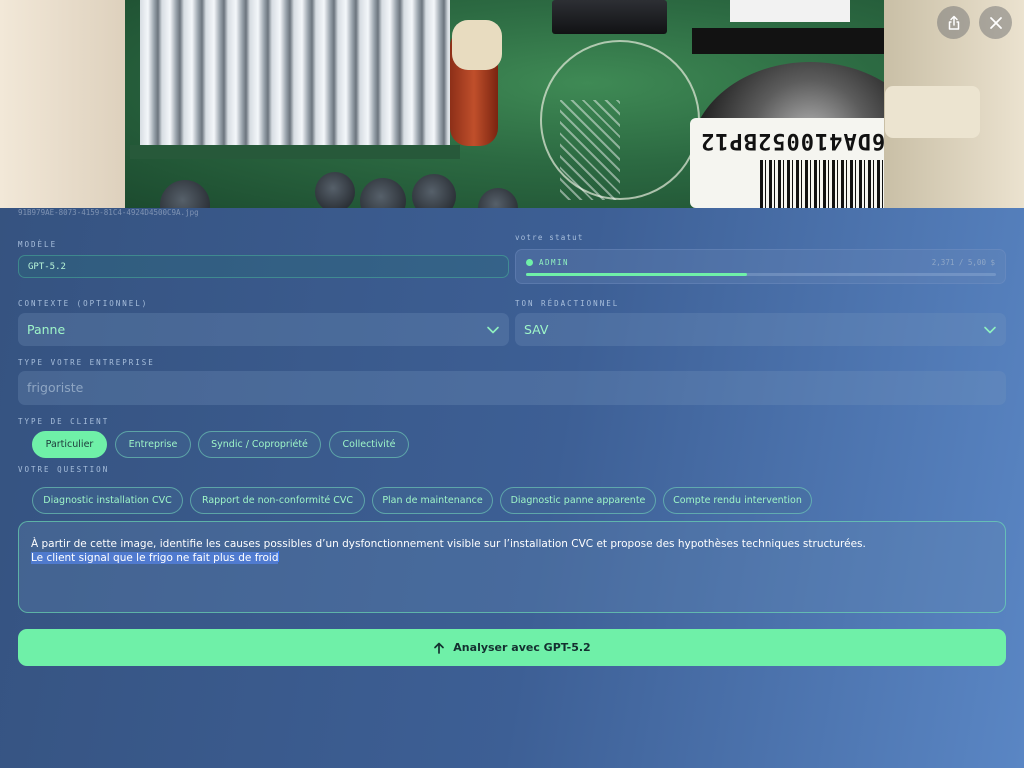  Describe the element at coordinates (549, 237) in the screenshot. I see `status-label: votre statut` at that location.